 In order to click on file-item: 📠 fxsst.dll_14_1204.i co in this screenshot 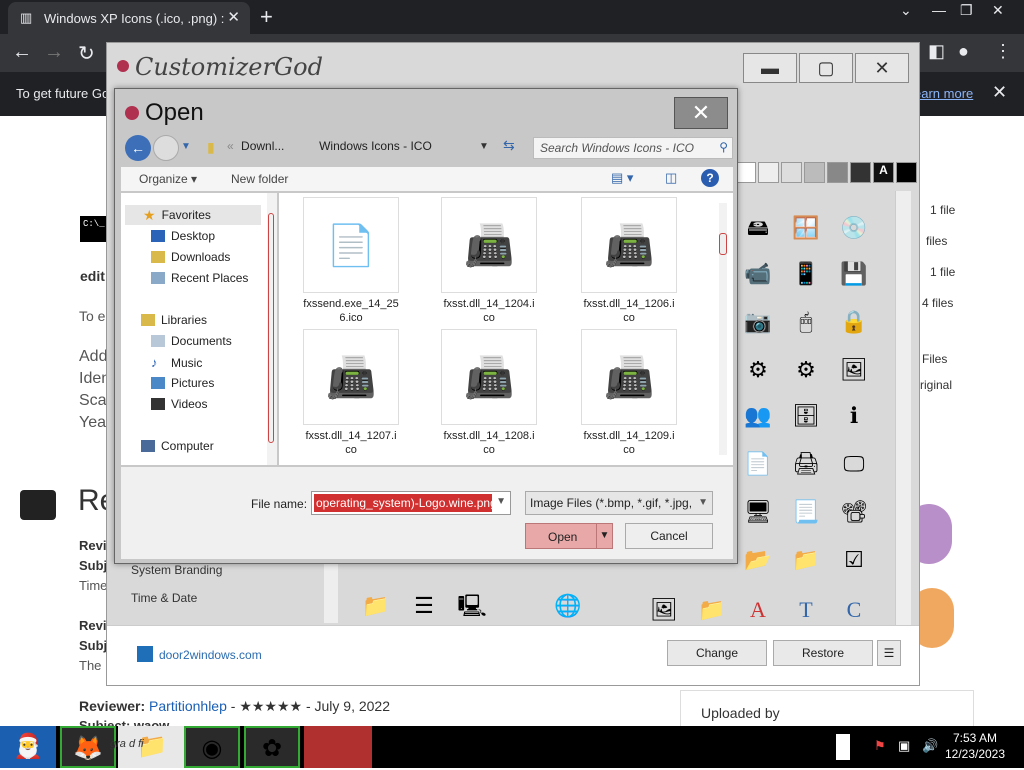, I will do `click(489, 261)`.